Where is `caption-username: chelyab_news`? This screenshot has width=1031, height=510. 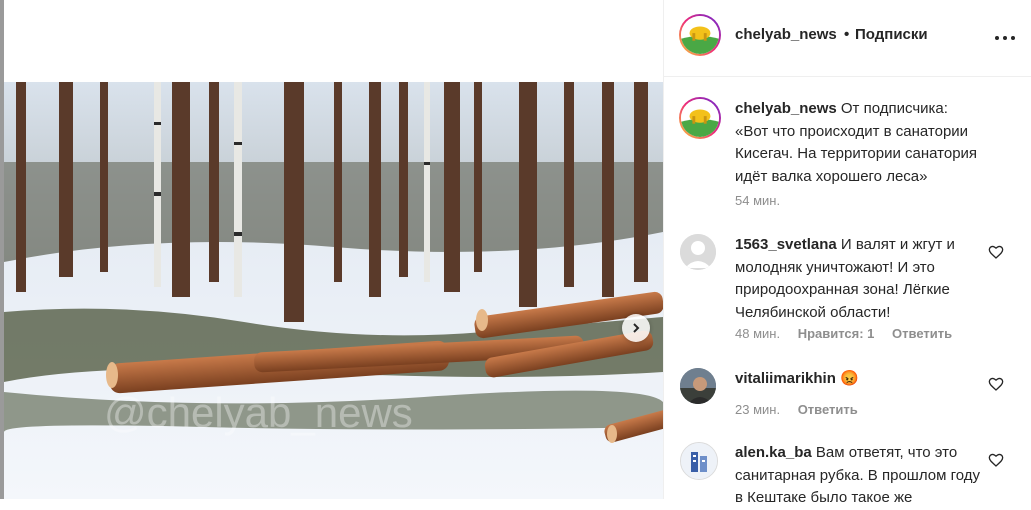 caption-username: chelyab_news is located at coordinates (786, 108).